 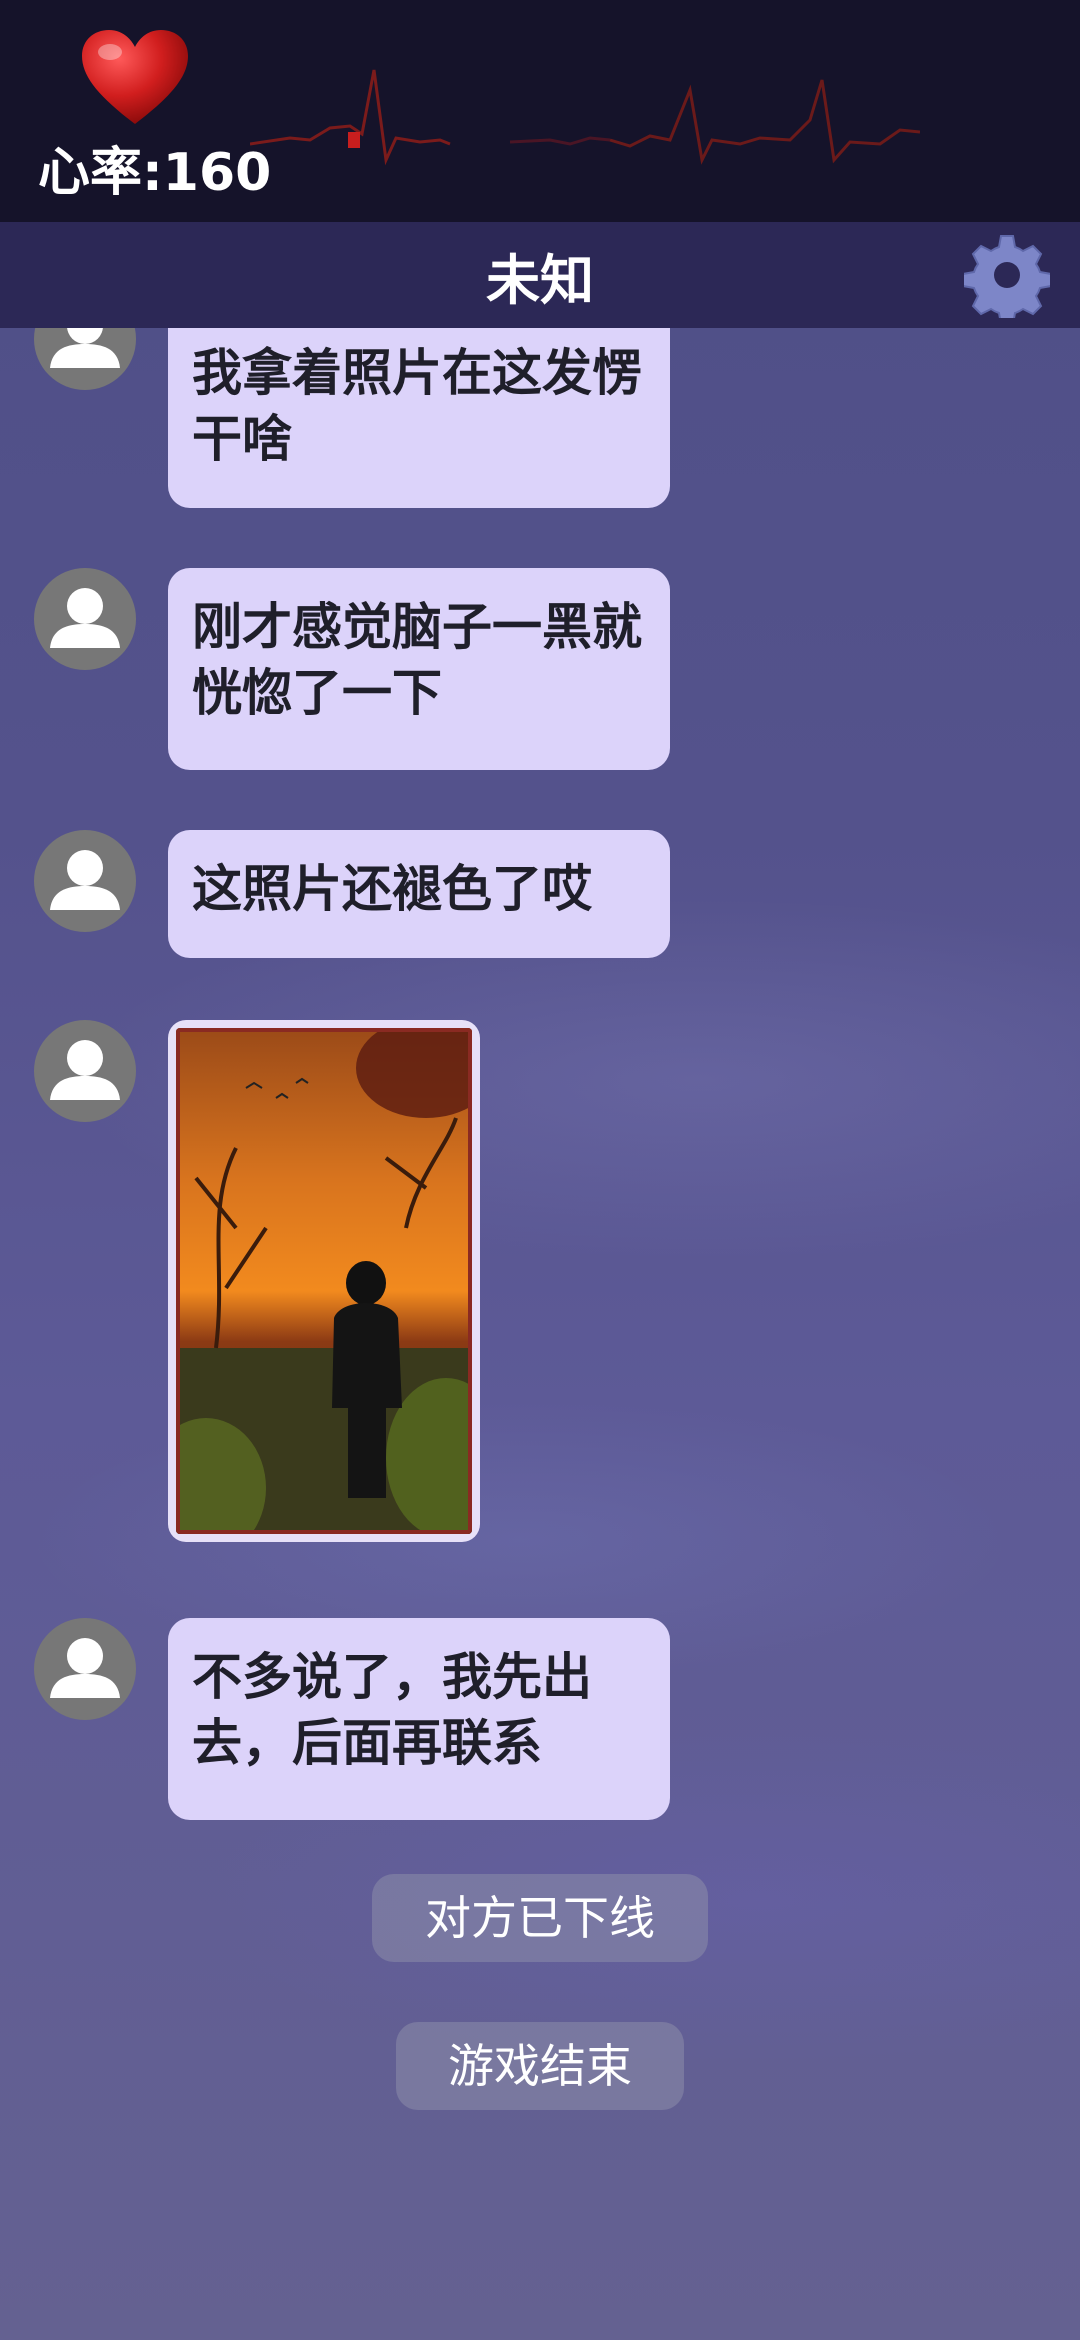 What do you see at coordinates (540, 2066) in the screenshot?
I see `game-over-button: 游戏结束` at bounding box center [540, 2066].